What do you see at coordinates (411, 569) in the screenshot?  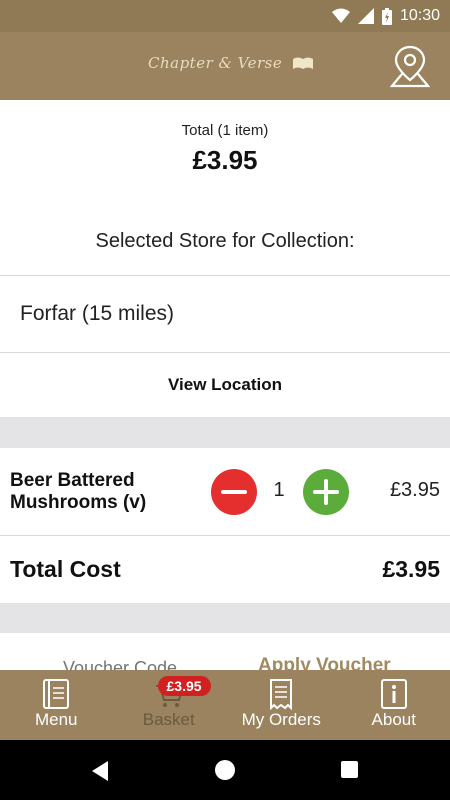 I see `total-cost-value: £3.95` at bounding box center [411, 569].